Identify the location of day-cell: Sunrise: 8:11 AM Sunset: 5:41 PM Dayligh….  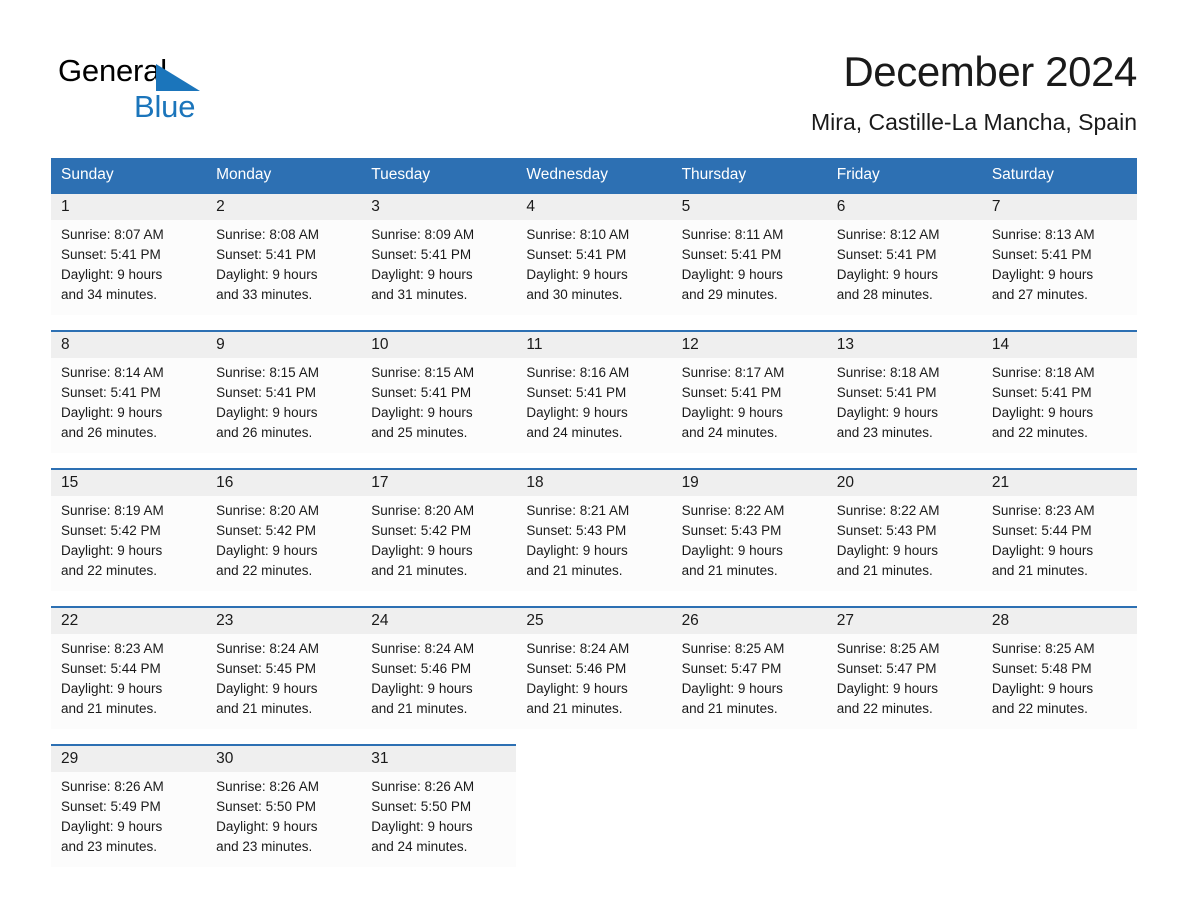
(749, 267).